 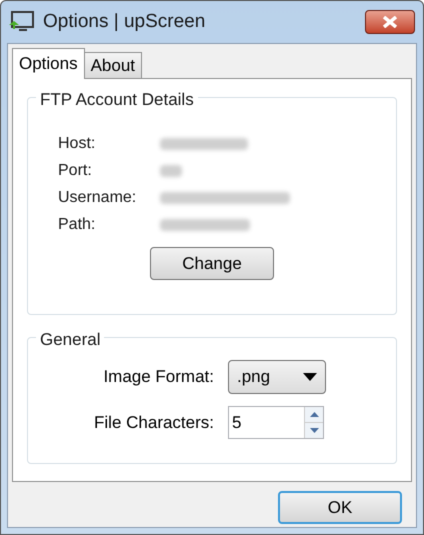 I want to click on number-spinner: 5, so click(x=276, y=422).